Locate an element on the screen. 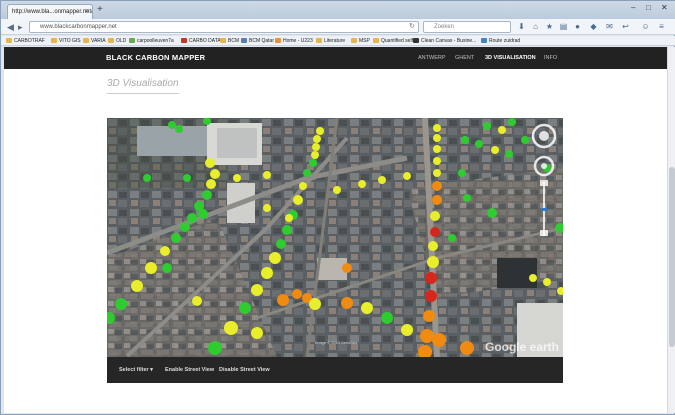 The height and width of the screenshot is (415, 675). addon-icon: ↩ is located at coordinates (625, 26).